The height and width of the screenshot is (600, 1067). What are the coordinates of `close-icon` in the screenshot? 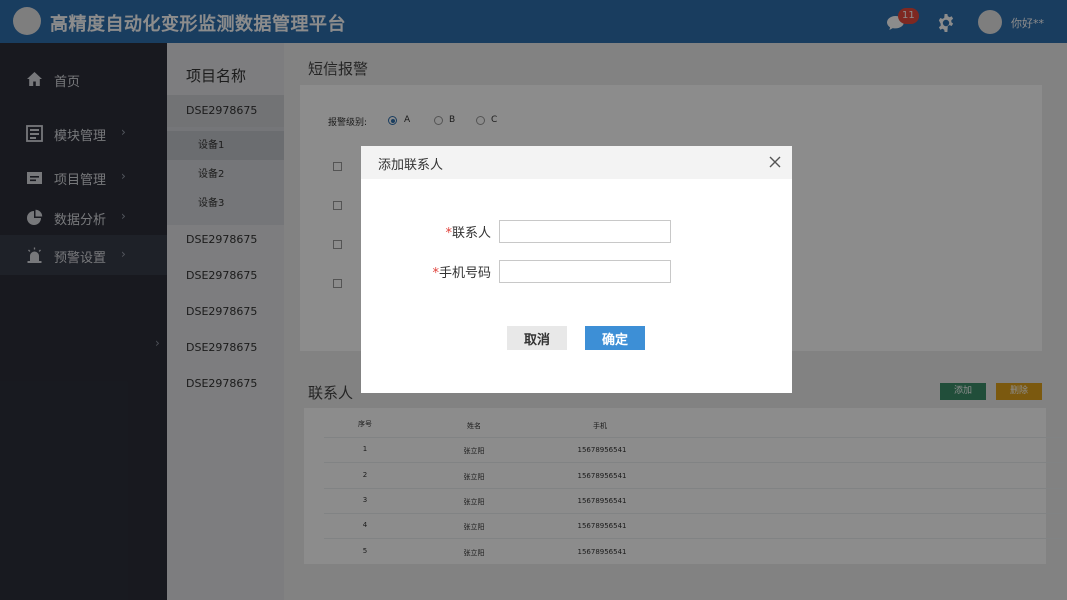 It's located at (775, 162).